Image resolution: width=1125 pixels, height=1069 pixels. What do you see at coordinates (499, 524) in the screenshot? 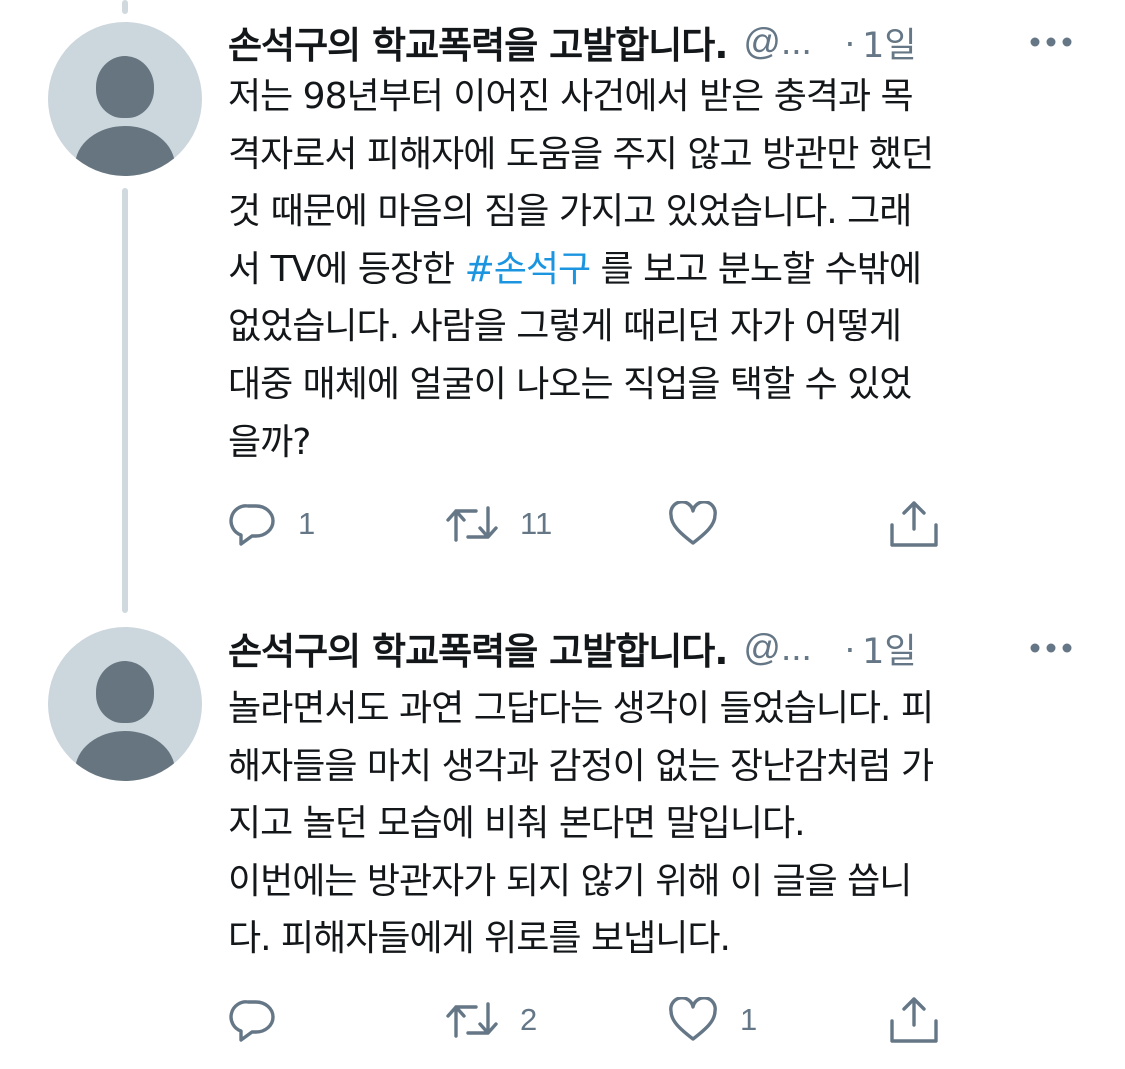
I see `retweet-button: 11` at bounding box center [499, 524].